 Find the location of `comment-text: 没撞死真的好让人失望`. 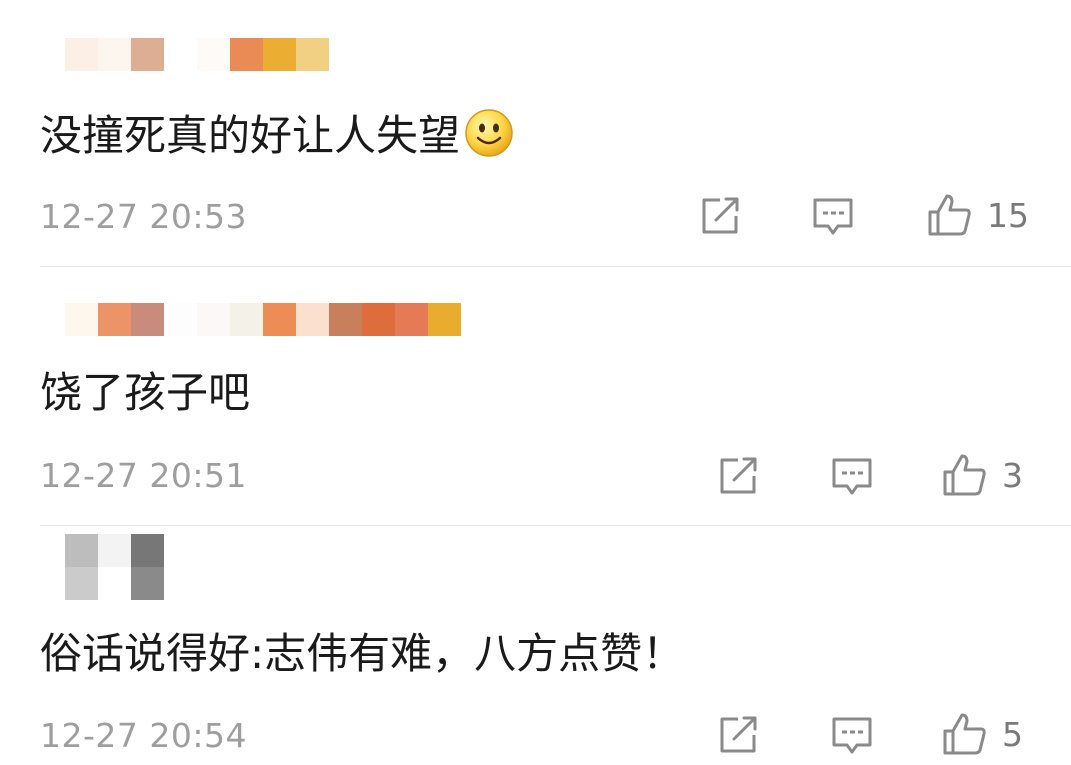

comment-text: 没撞死真的好让人失望 is located at coordinates (277, 135).